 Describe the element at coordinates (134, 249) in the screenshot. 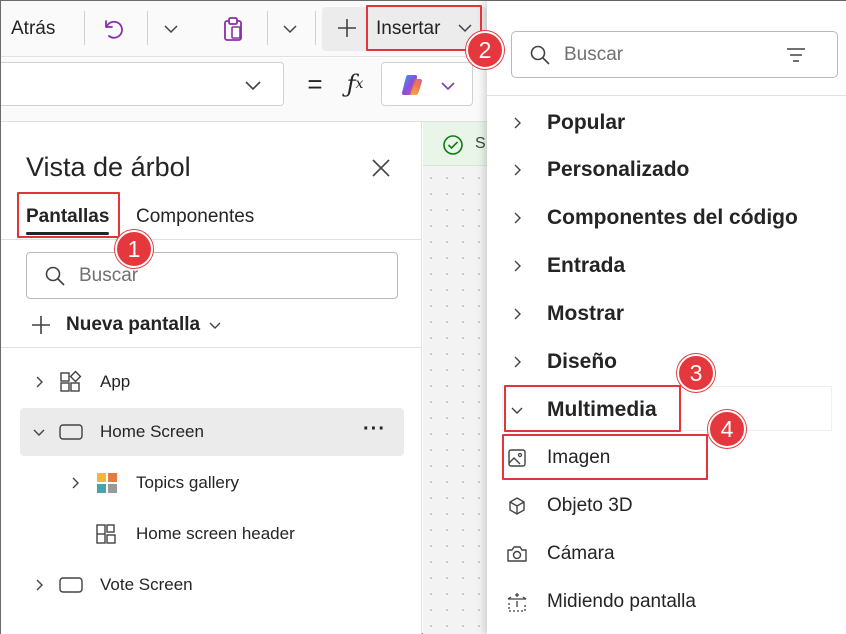

I see `annotation-badge: 1` at that location.